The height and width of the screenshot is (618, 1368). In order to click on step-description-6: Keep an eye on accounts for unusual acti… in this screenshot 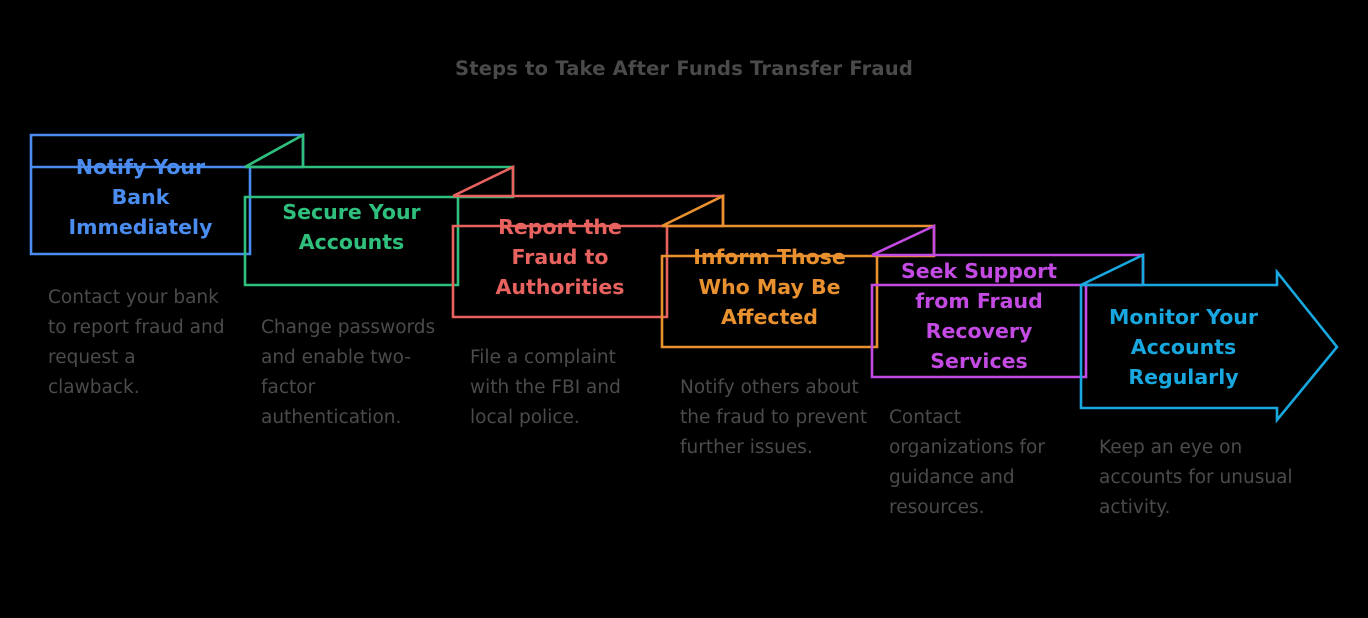, I will do `click(1196, 477)`.